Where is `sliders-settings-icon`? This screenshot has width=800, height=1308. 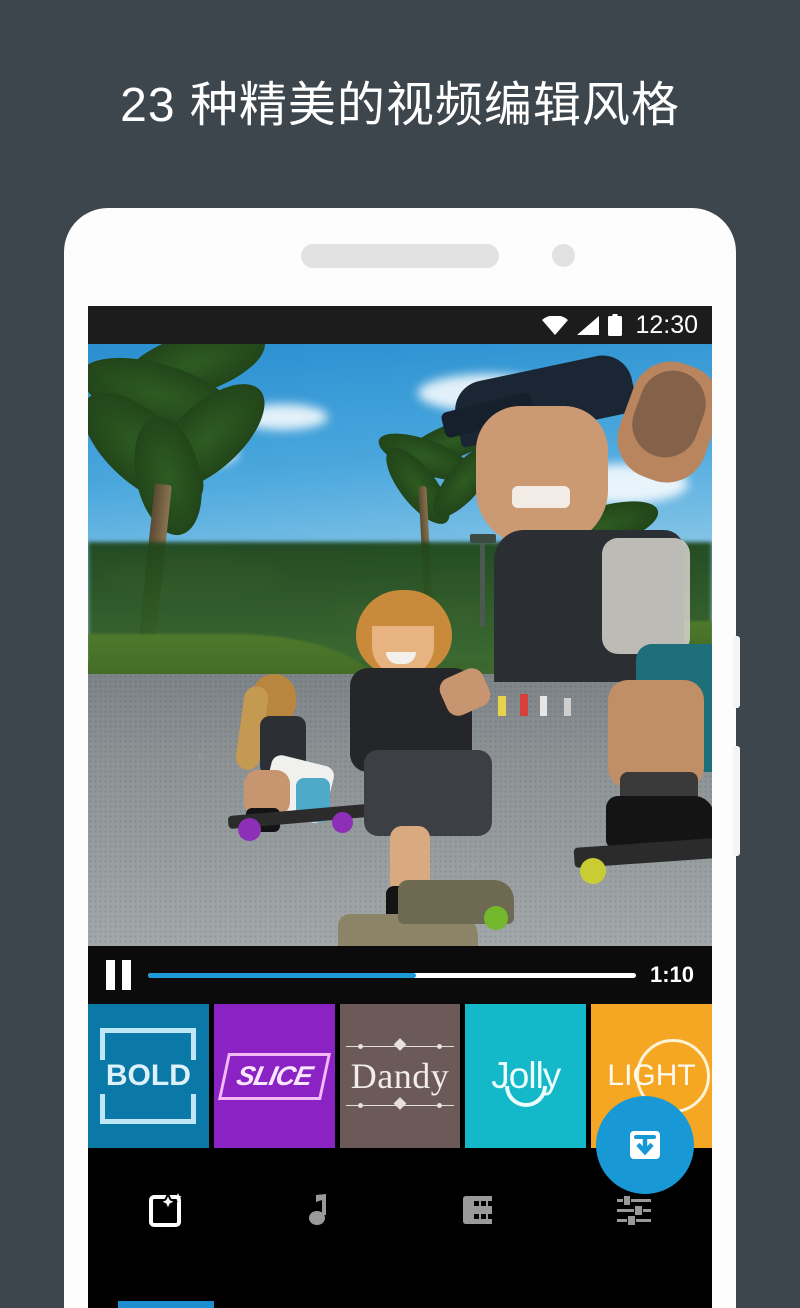
sliders-settings-icon is located at coordinates (634, 1210).